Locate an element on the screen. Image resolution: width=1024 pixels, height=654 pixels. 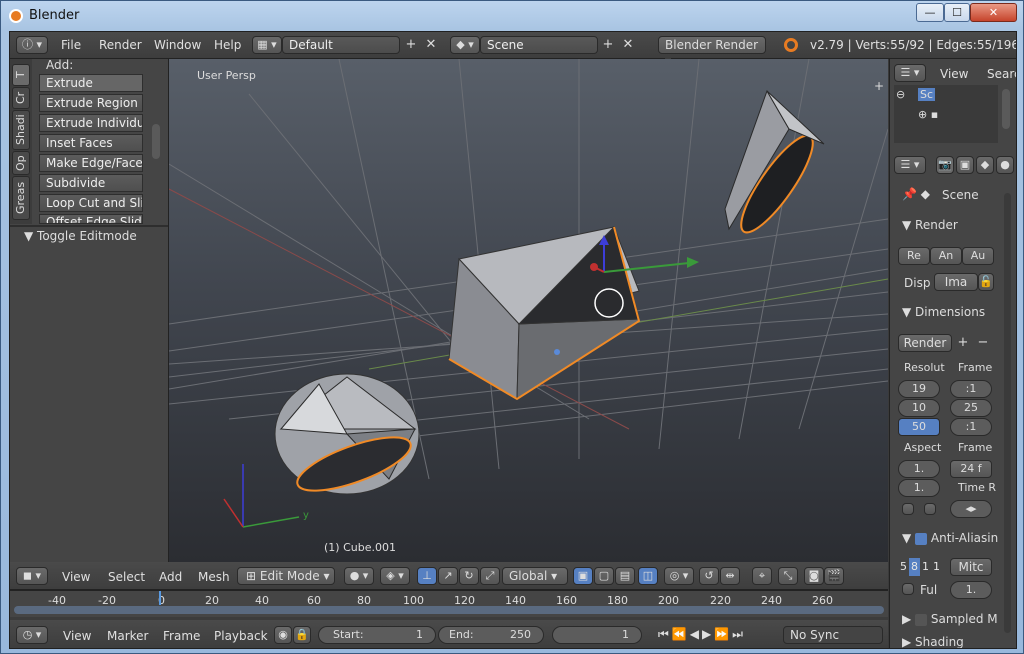
outliner-editor-icon: ☰ ▾ is located at coordinates (910, 73).